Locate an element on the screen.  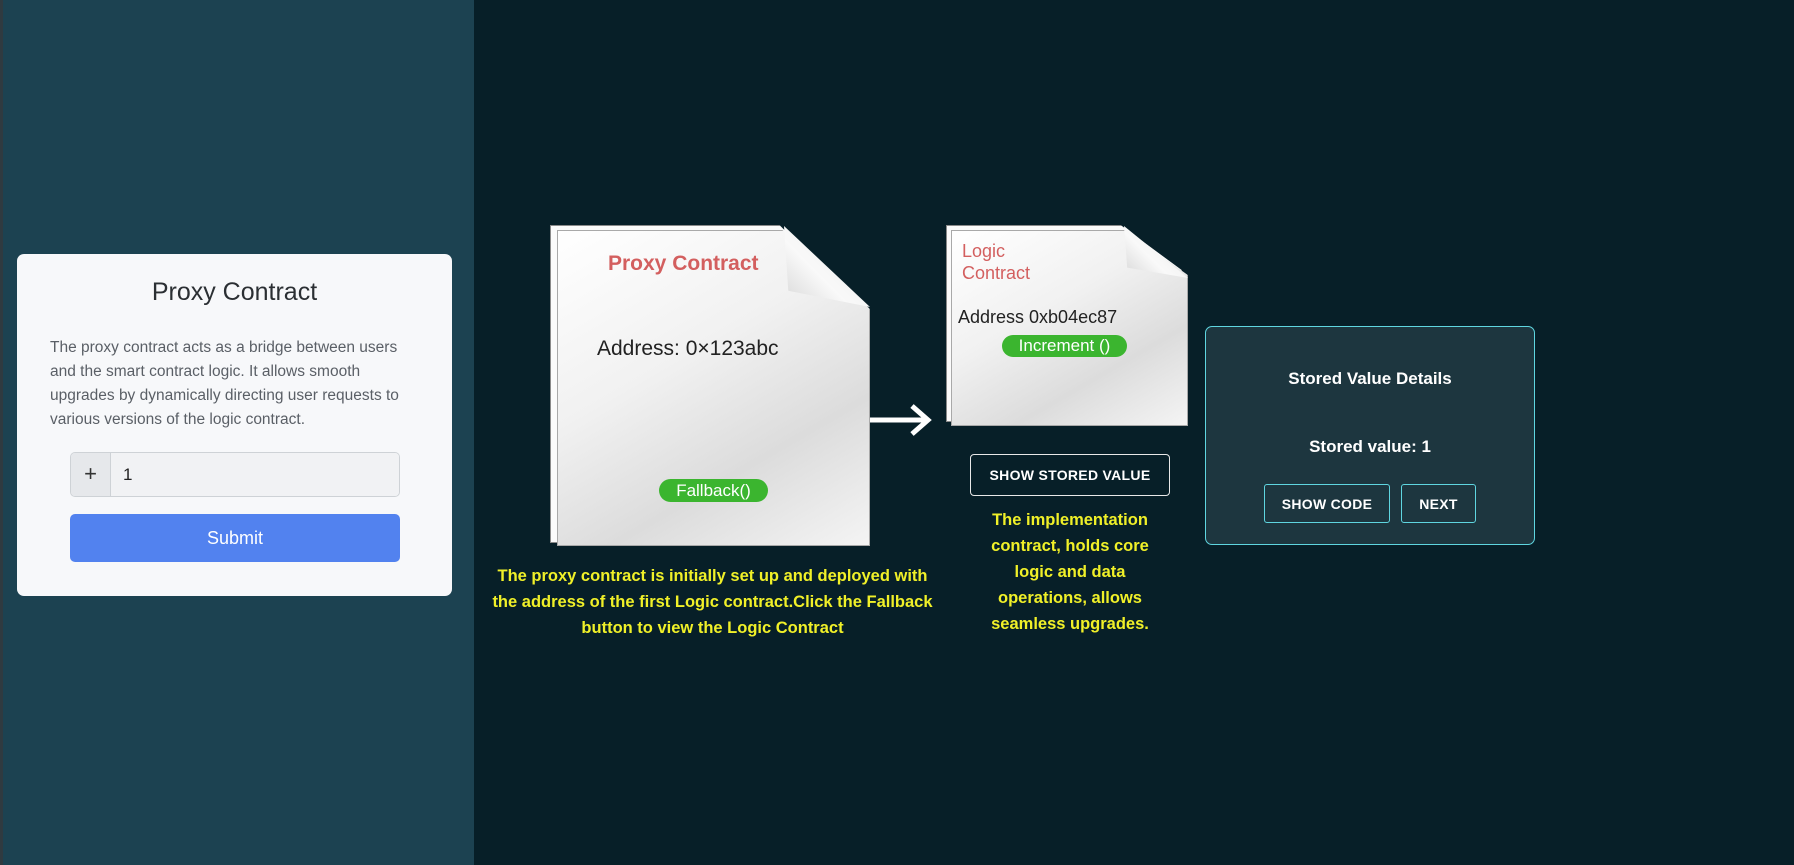
logic-doc-title-text: Logic Contract is located at coordinates (996, 262).